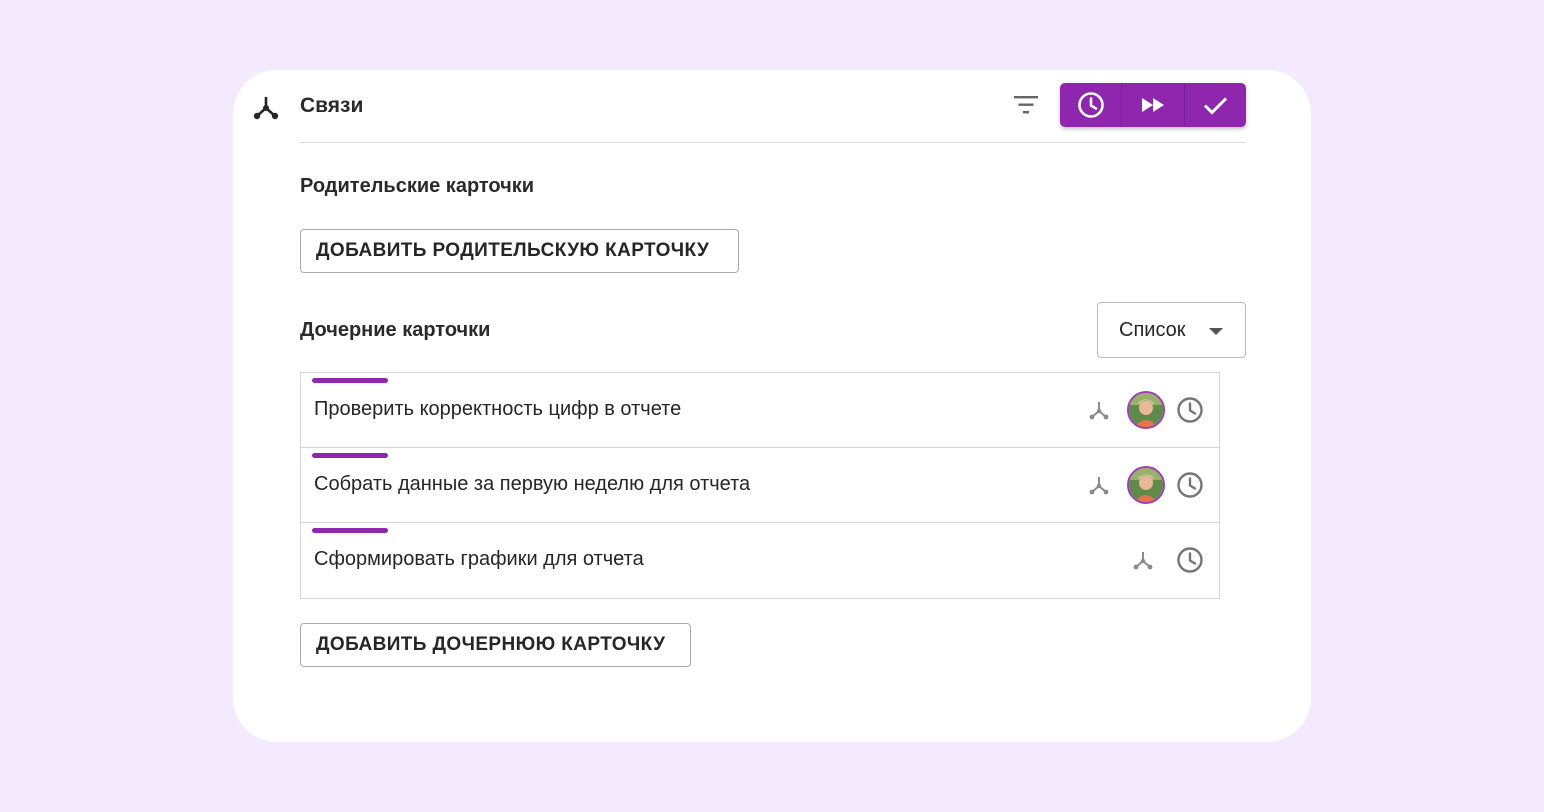 Image resolution: width=1544 pixels, height=812 pixels. Describe the element at coordinates (417, 186) in the screenshot. I see `parent-cards-title: Родительские карточки` at that location.